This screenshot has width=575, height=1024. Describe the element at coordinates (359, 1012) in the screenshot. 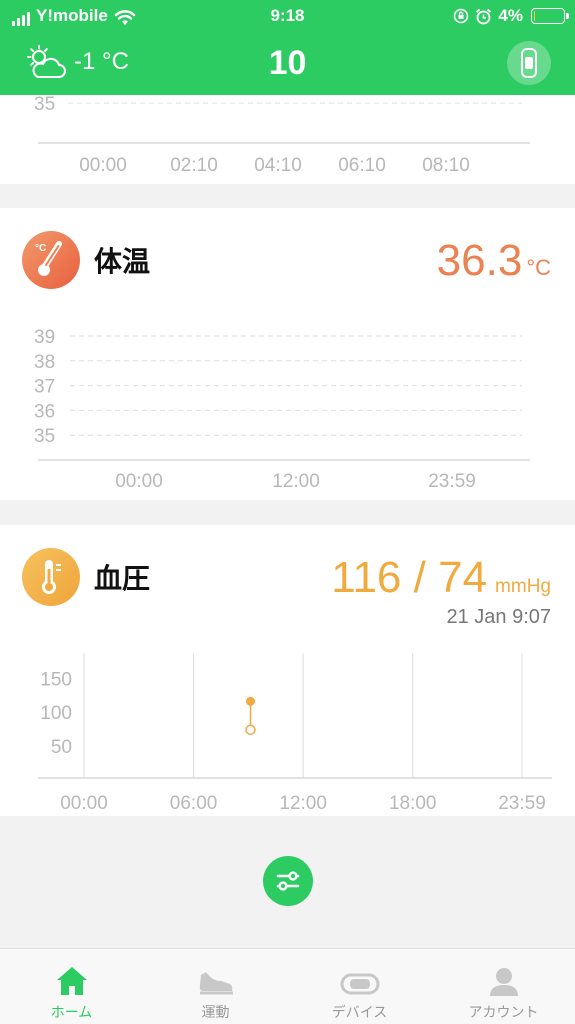

I see `tab-device-label: デバイス` at that location.